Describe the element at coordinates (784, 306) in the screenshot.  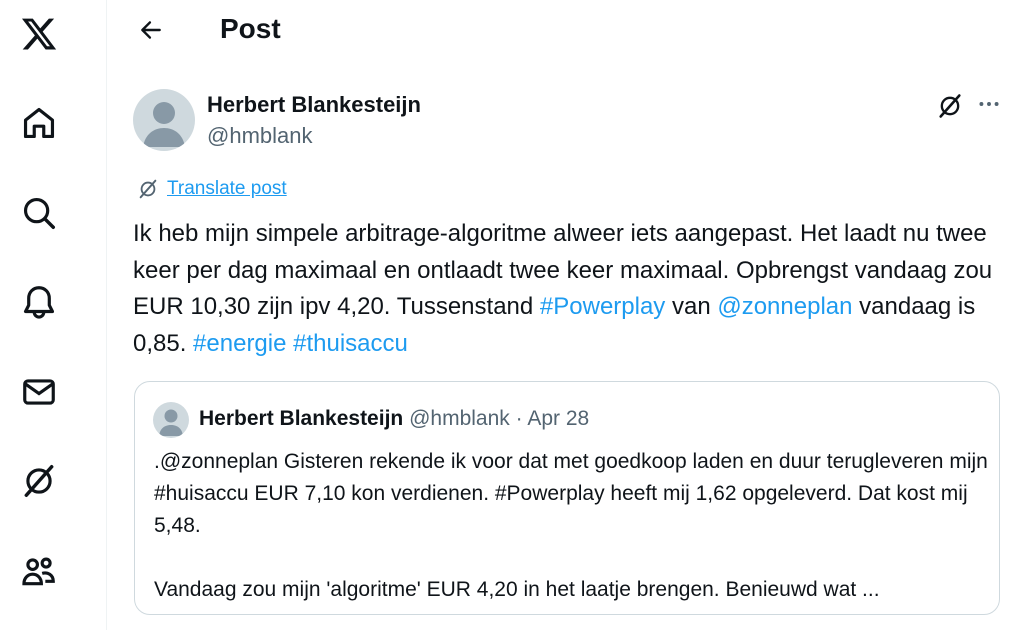
I see `mention-zonneplan-link: @zonneplan` at that location.